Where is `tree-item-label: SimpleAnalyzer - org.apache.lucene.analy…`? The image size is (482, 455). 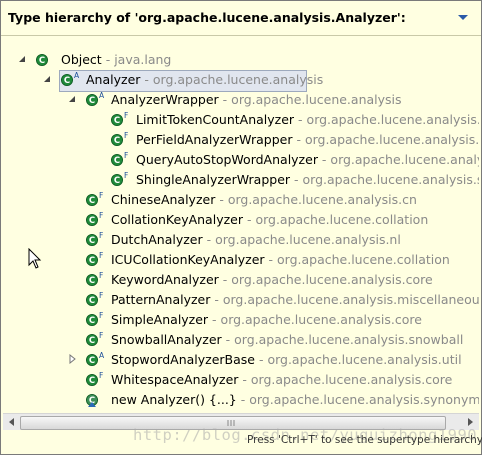 tree-item-label: SimpleAnalyzer - org.apache.lucene.analy… is located at coordinates (266, 320).